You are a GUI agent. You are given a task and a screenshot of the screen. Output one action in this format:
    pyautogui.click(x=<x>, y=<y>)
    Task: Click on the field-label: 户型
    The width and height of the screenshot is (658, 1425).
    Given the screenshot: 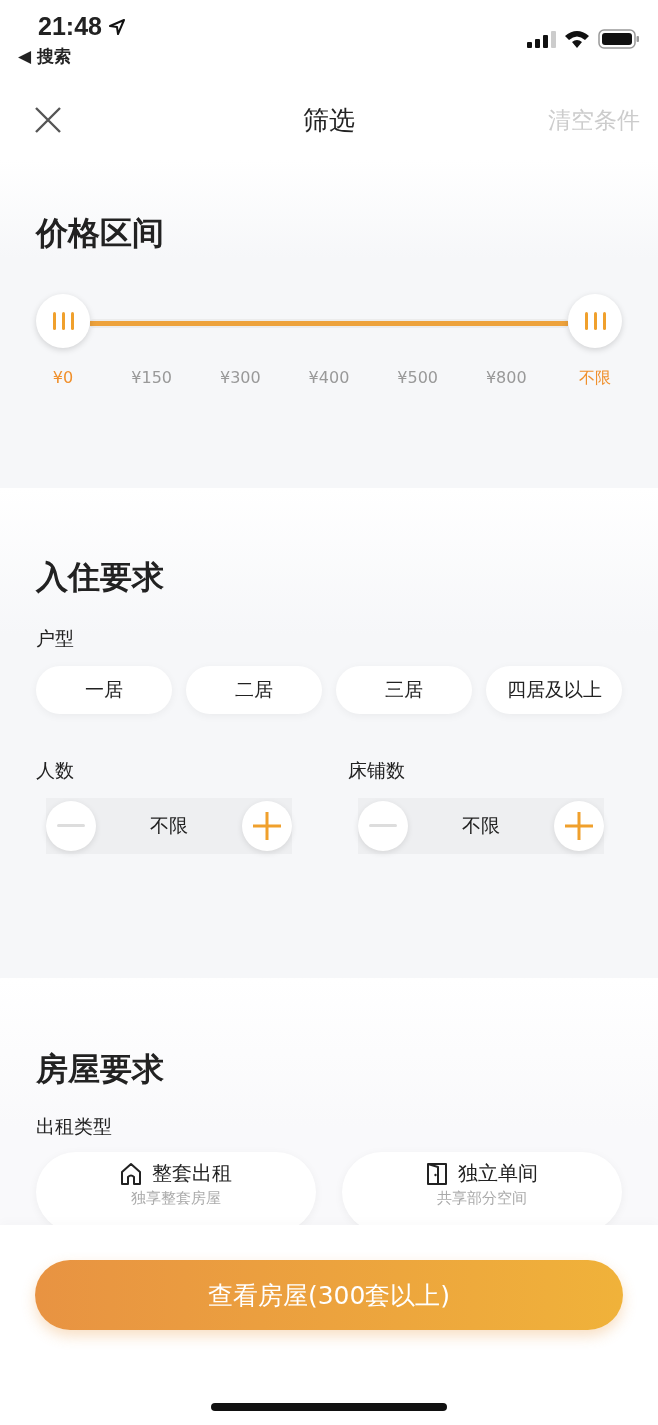 What is the action you would take?
    pyautogui.click(x=55, y=638)
    